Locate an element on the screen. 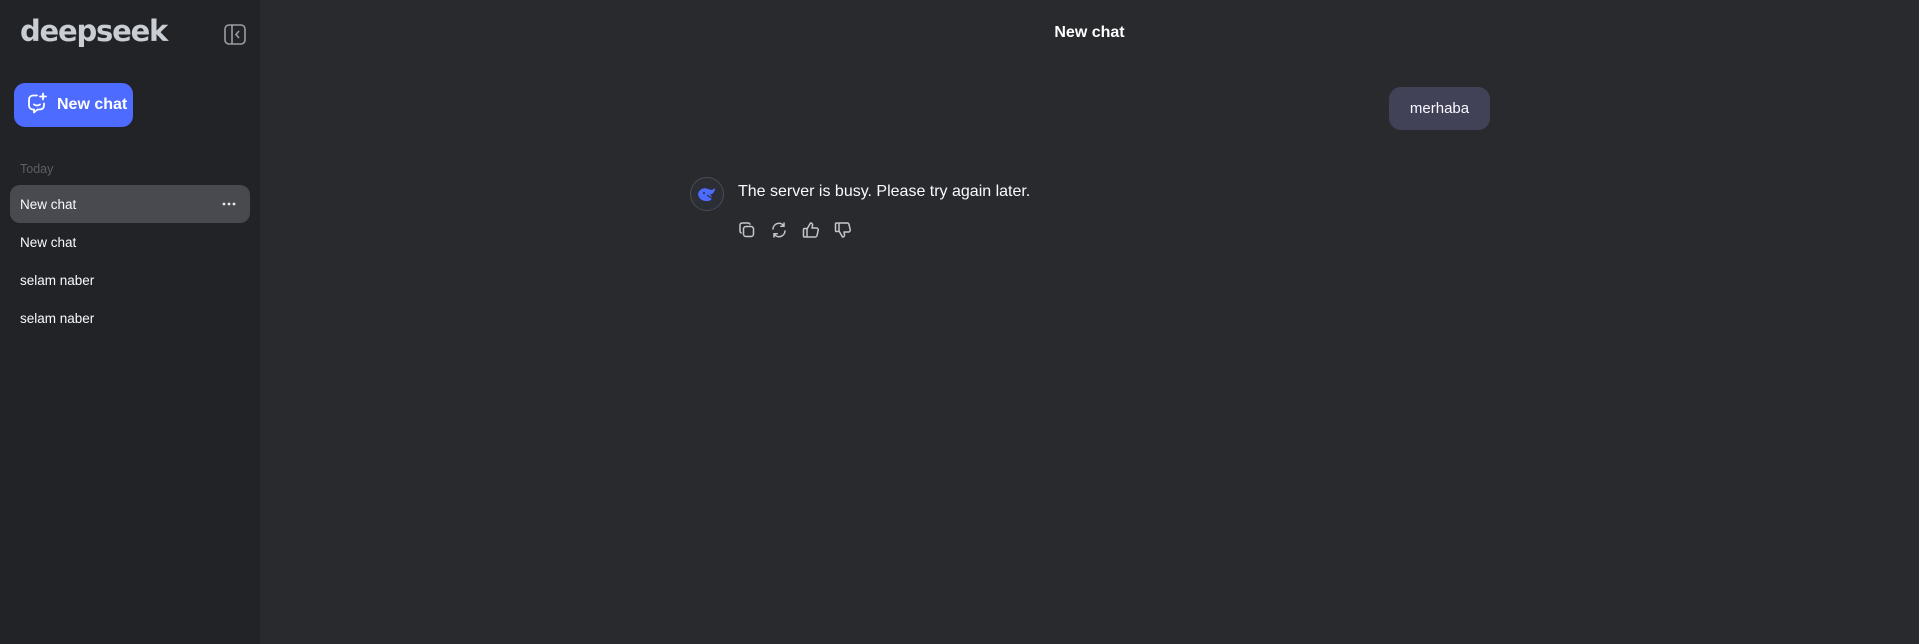  new-chat-button: New chat is located at coordinates (73, 105).